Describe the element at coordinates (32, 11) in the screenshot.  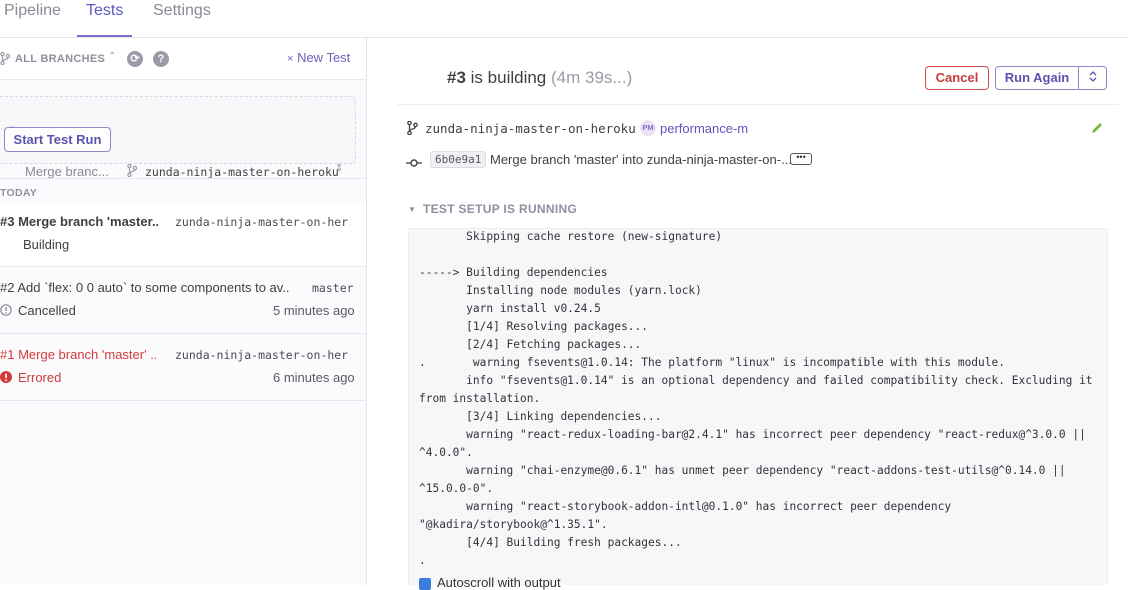
I see `tab-pipeline: Pipeline` at that location.